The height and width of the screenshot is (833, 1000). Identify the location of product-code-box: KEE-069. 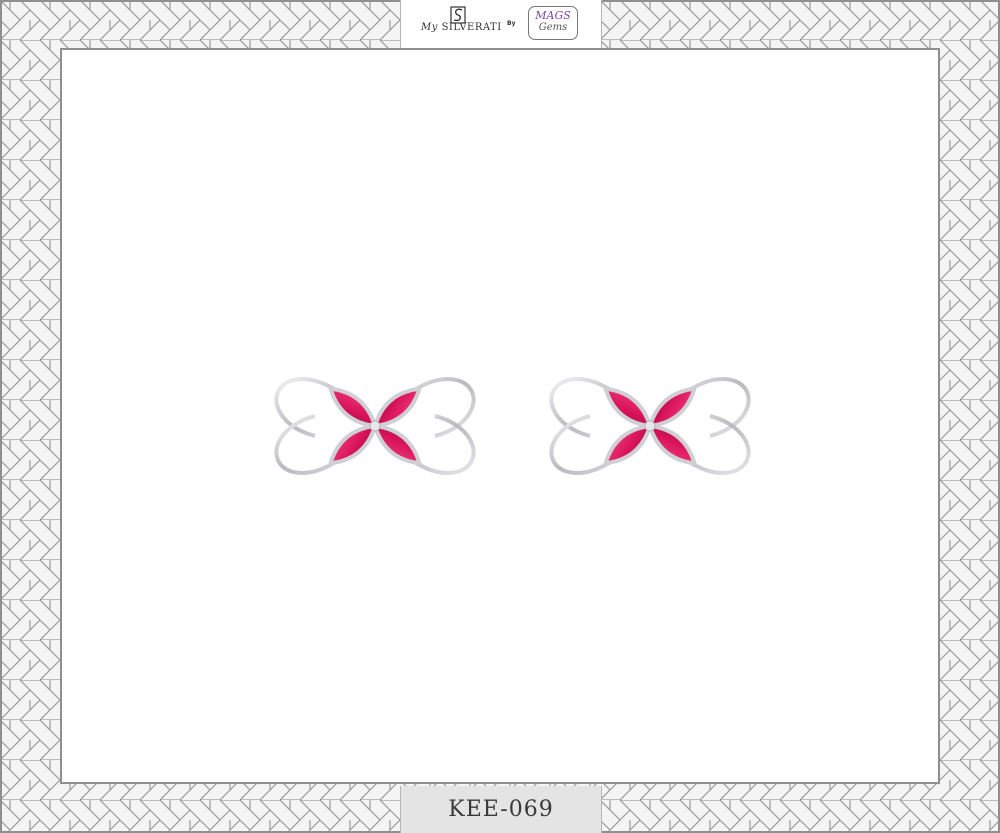
(501, 809).